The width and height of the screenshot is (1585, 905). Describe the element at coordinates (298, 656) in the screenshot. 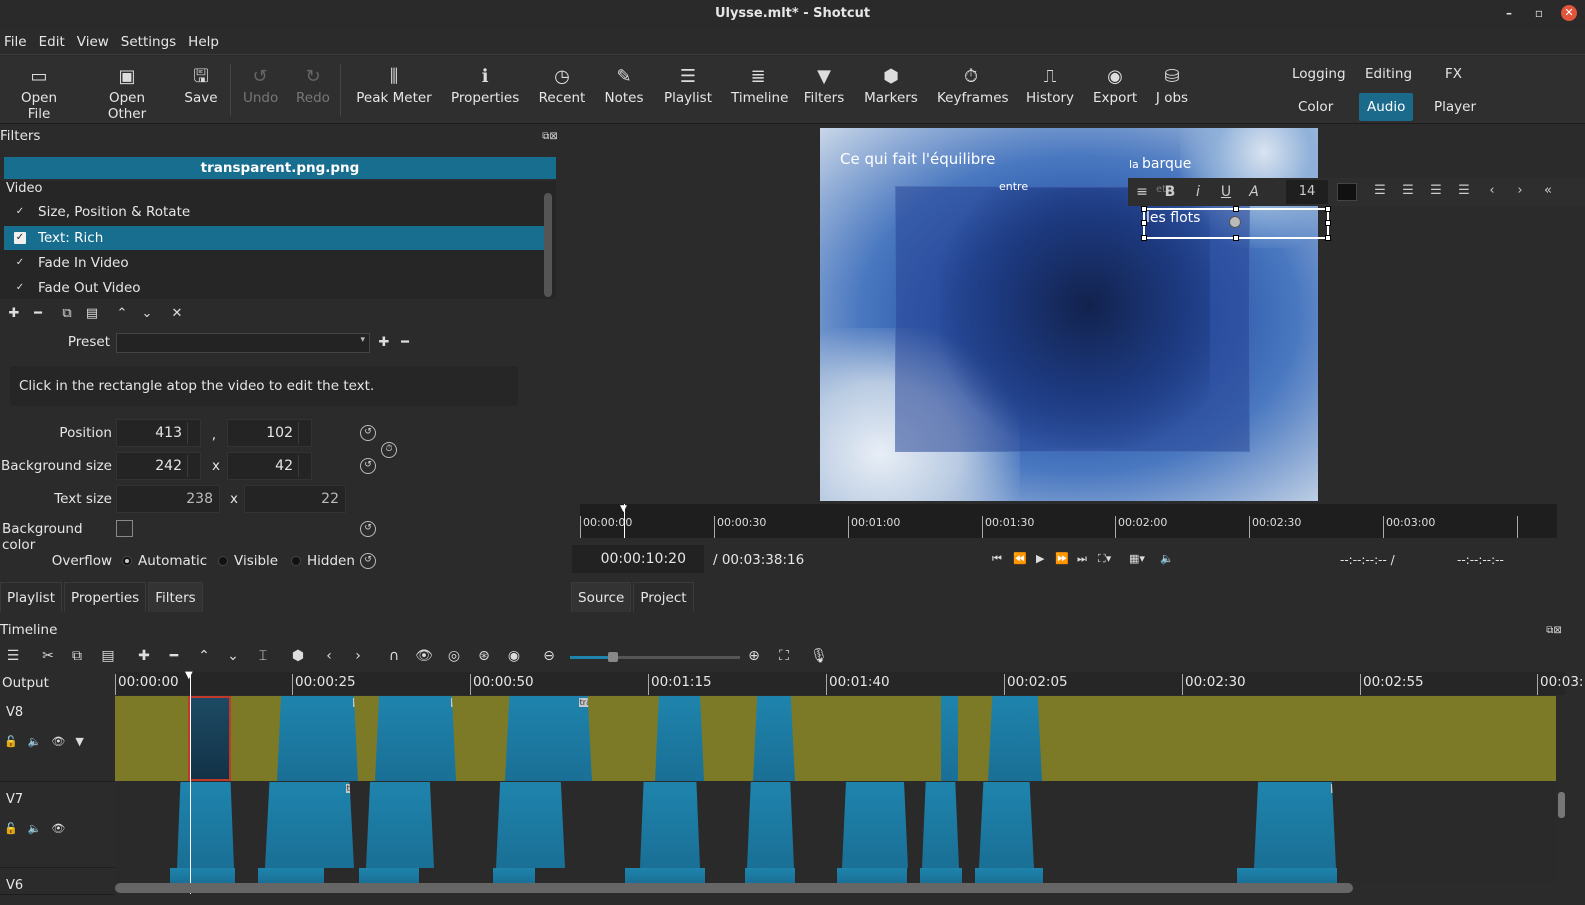

I see `marker-icon: ⬢` at that location.